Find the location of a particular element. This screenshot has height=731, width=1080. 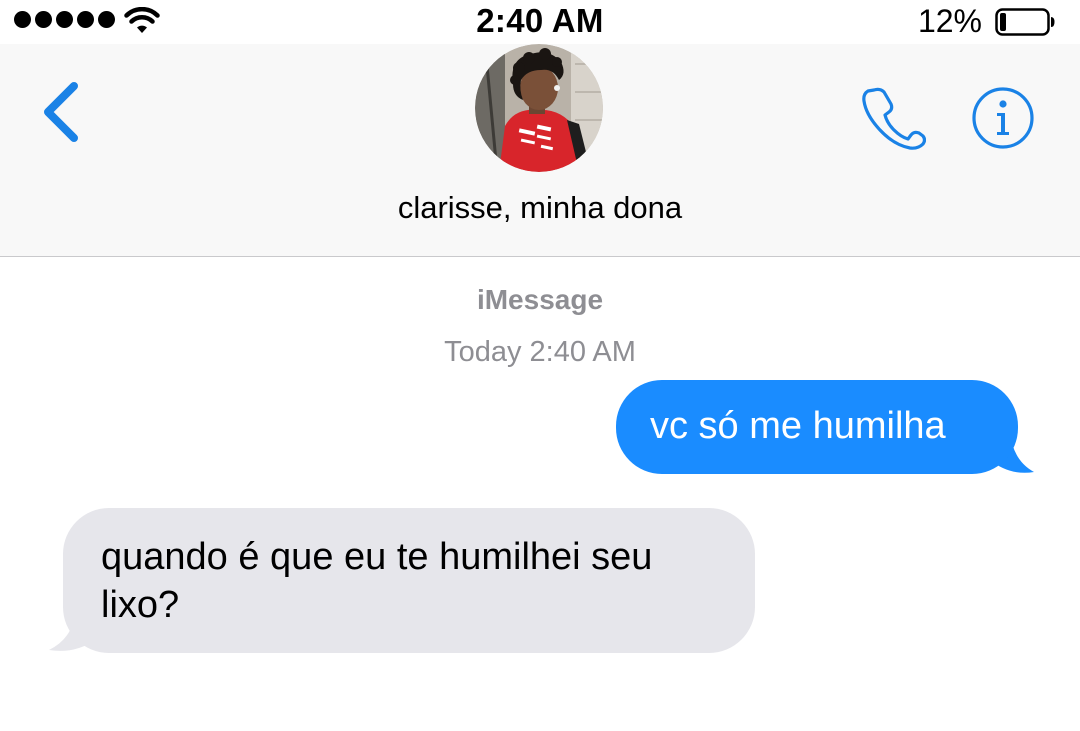

back-chevron-icon is located at coordinates (60, 112).